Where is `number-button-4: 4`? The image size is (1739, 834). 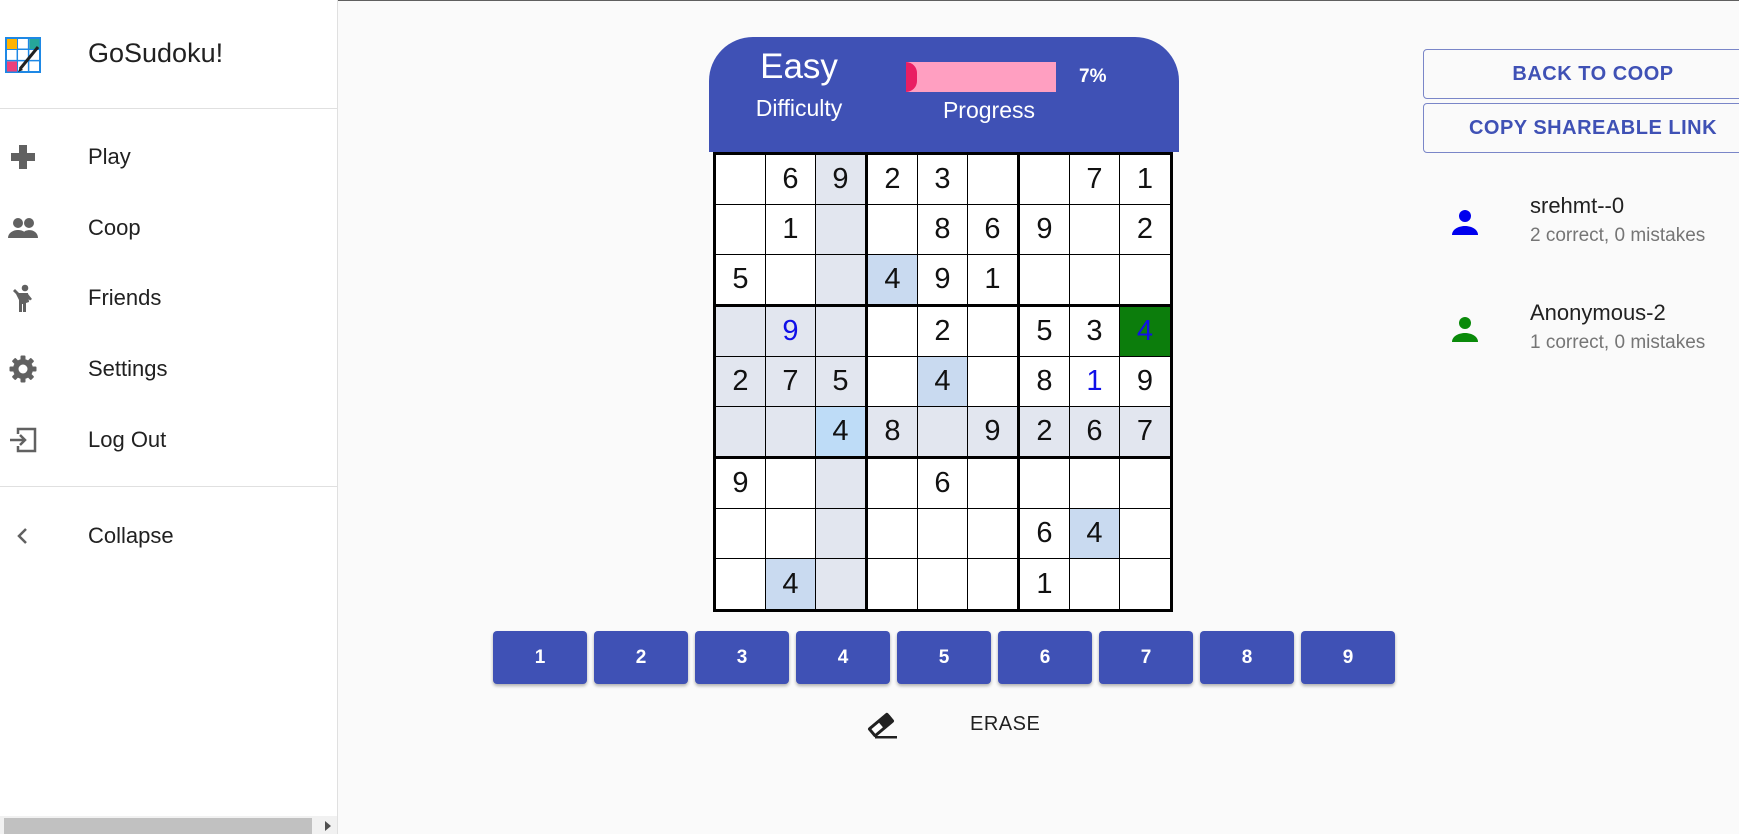 number-button-4: 4 is located at coordinates (843, 657).